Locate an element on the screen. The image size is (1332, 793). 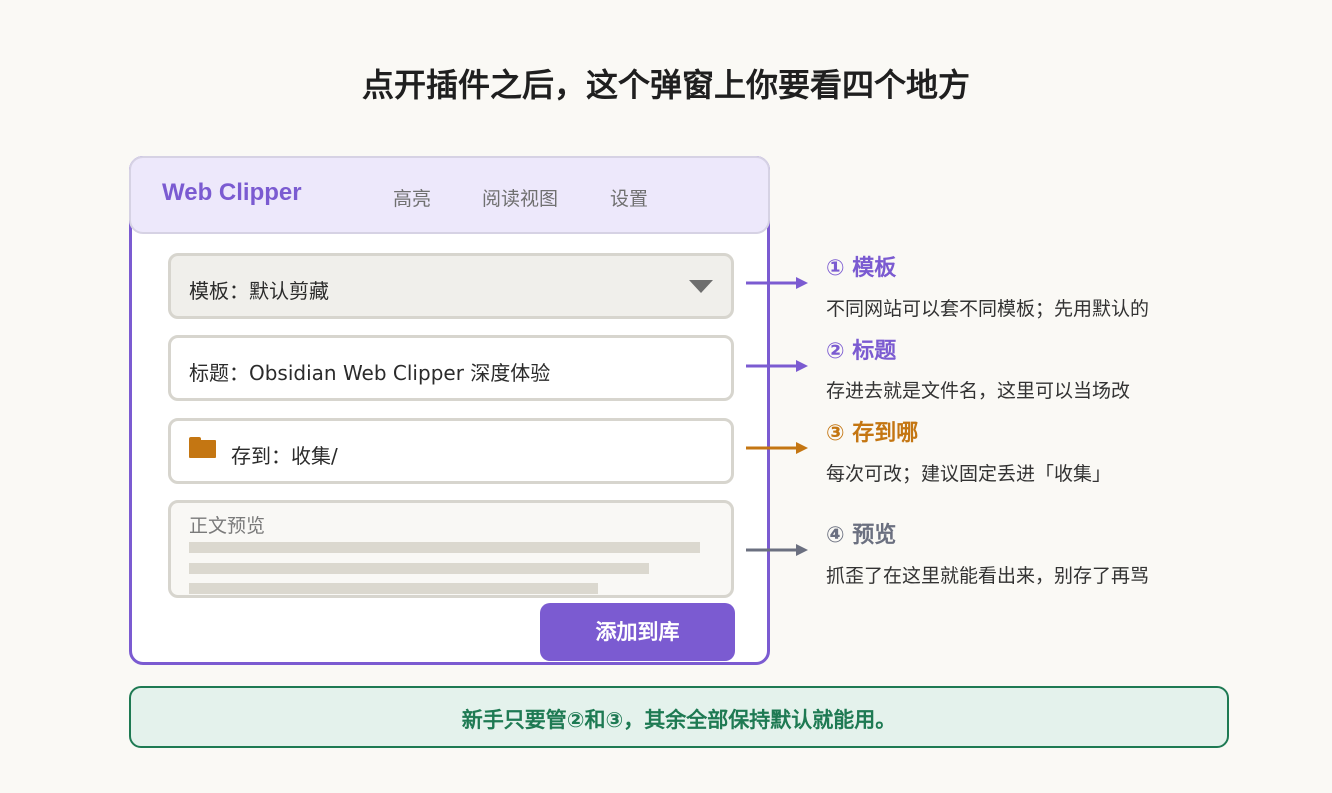
callout-template-title: ① 模板 is located at coordinates (861, 268).